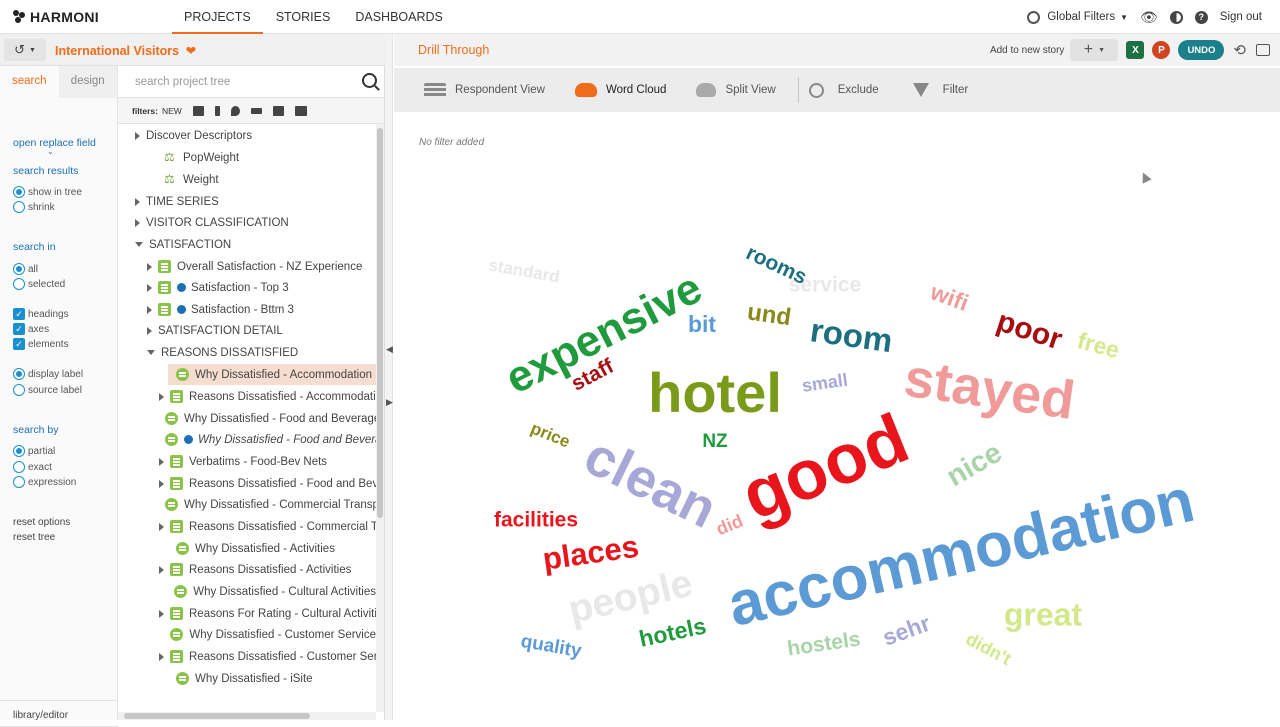 The width and height of the screenshot is (1280, 727). I want to click on search-project-tree-input: search project tree, so click(251, 82).